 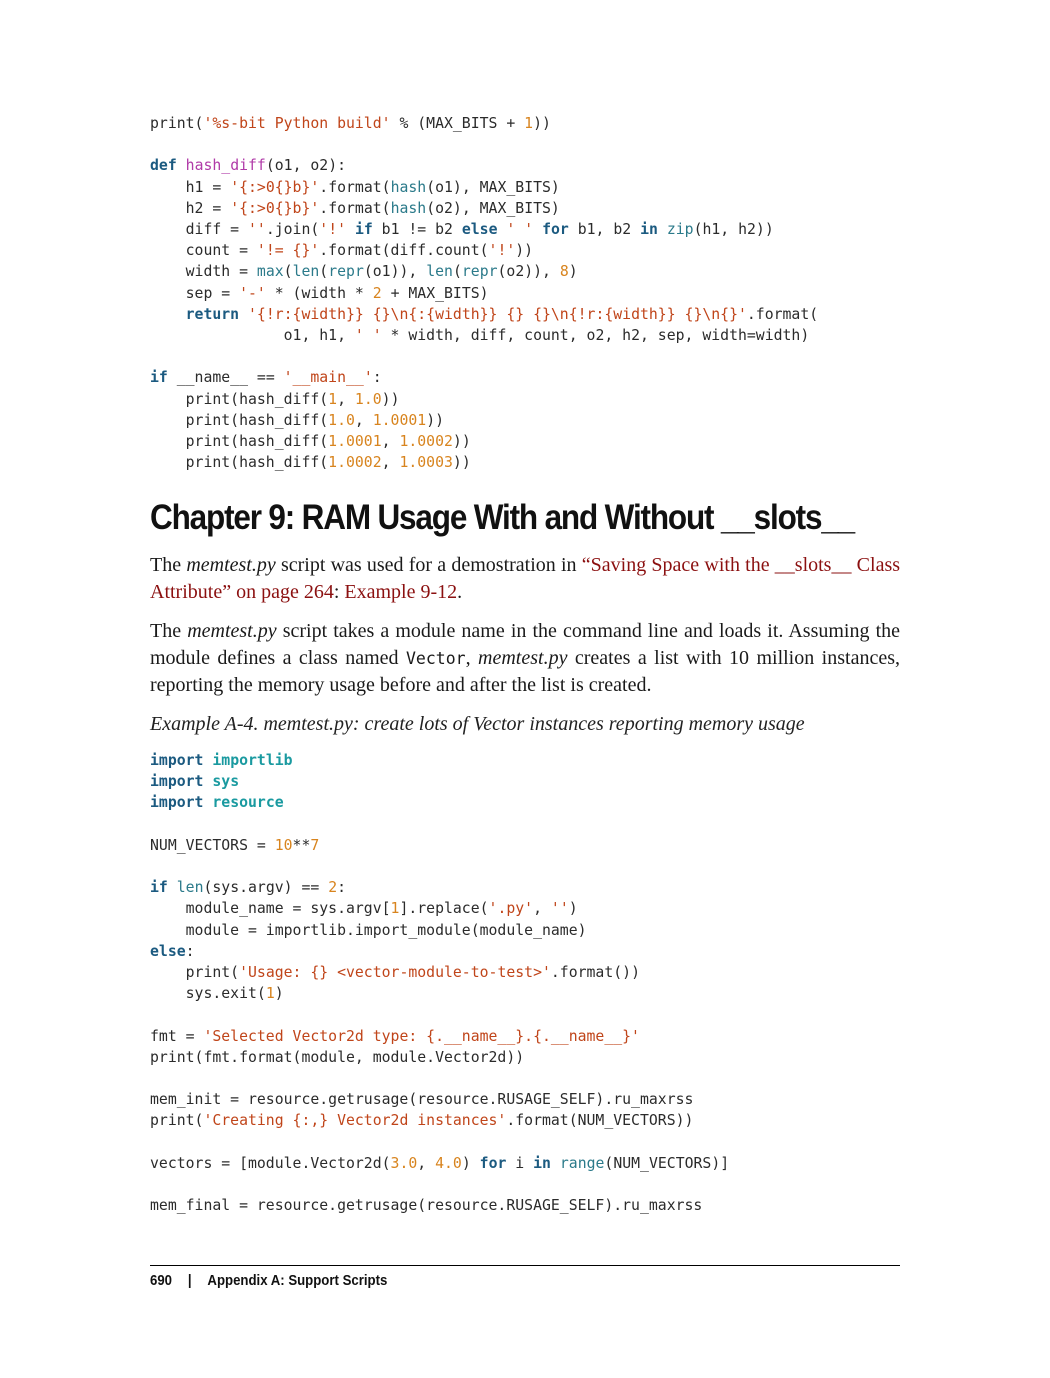 I want to click on inline-code-vector: Vector, so click(x=435, y=658).